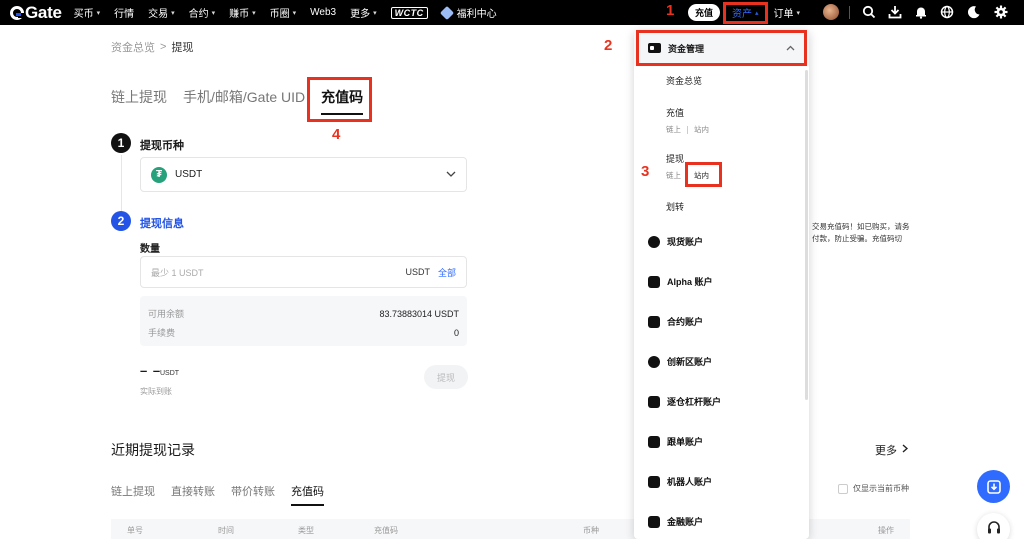 Image resolution: width=1024 pixels, height=539 pixels. What do you see at coordinates (892, 450) in the screenshot?
I see `more-link: 更多` at bounding box center [892, 450].